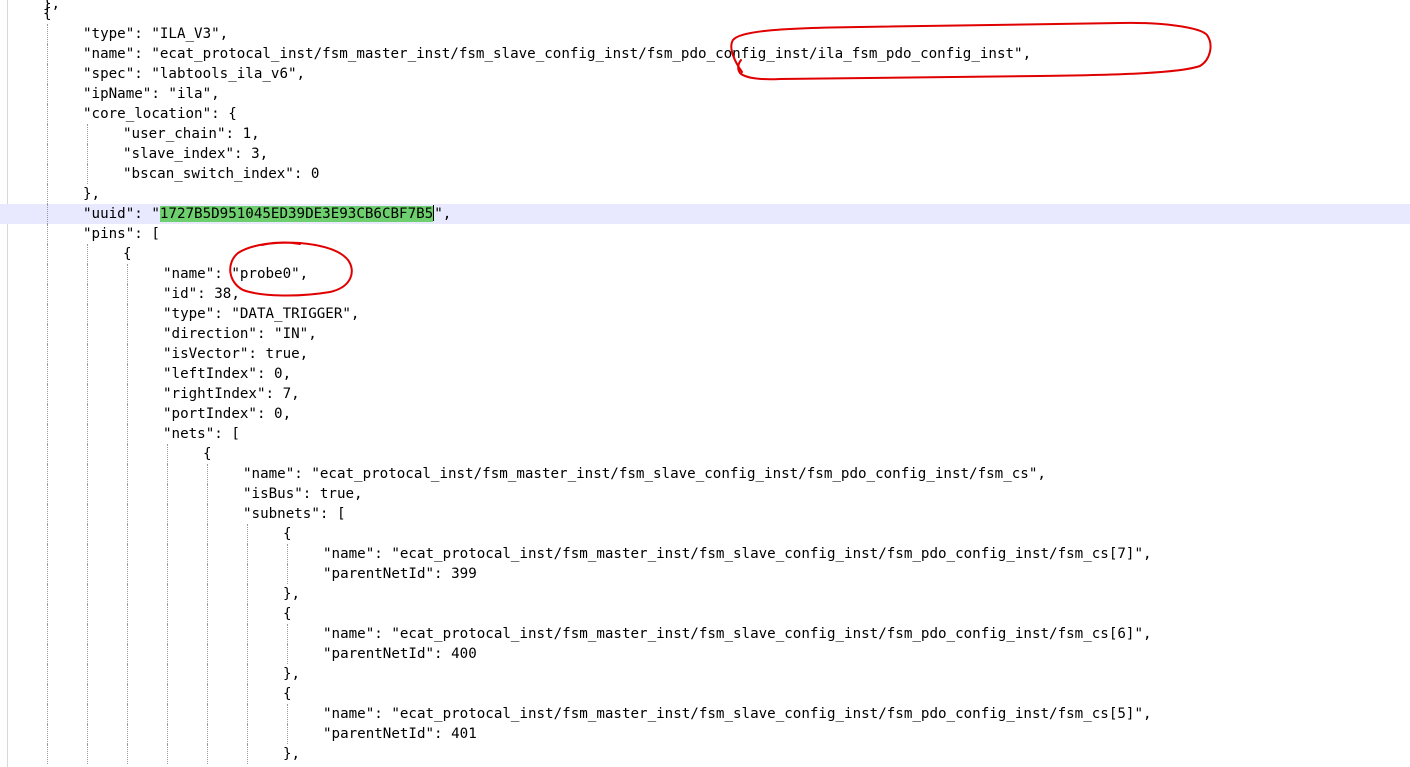 Image resolution: width=1410 pixels, height=767 pixels. I want to click on text-selection: 1727B5D951045ED39DE3E93CB6CBF7B5, so click(296, 214).